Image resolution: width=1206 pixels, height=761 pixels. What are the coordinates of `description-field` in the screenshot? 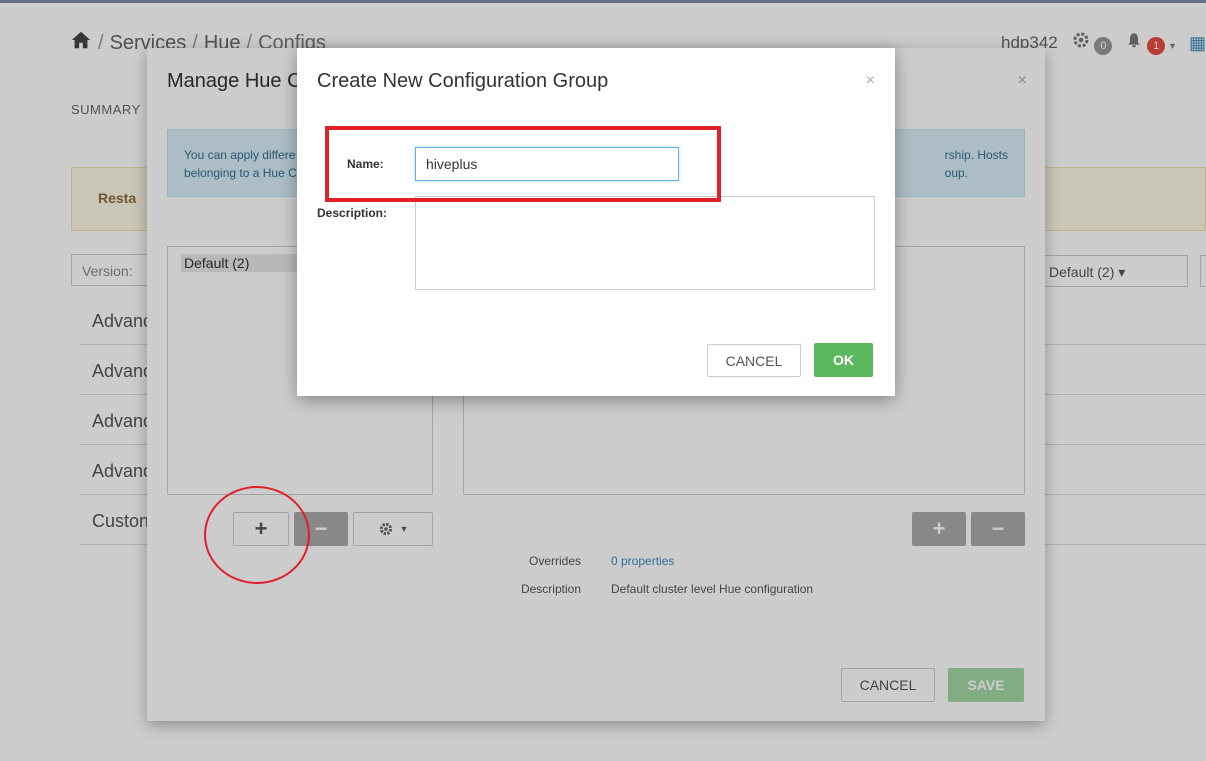 It's located at (645, 243).